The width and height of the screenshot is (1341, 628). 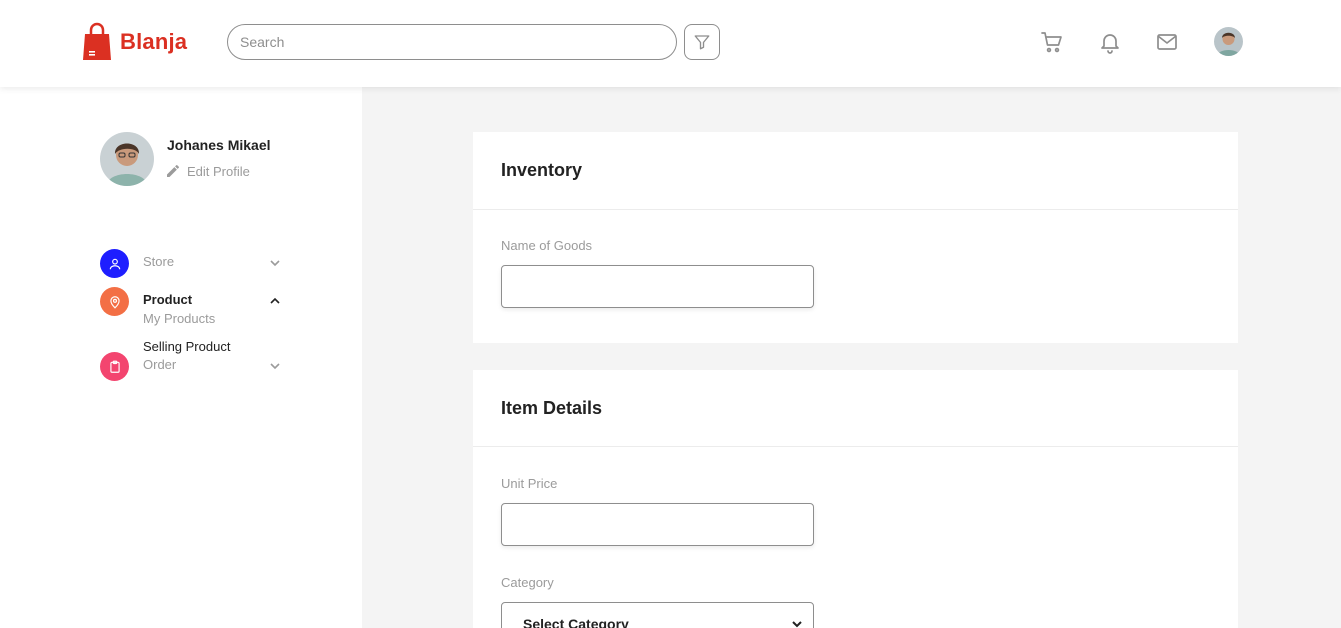 I want to click on filter-button, so click(x=702, y=42).